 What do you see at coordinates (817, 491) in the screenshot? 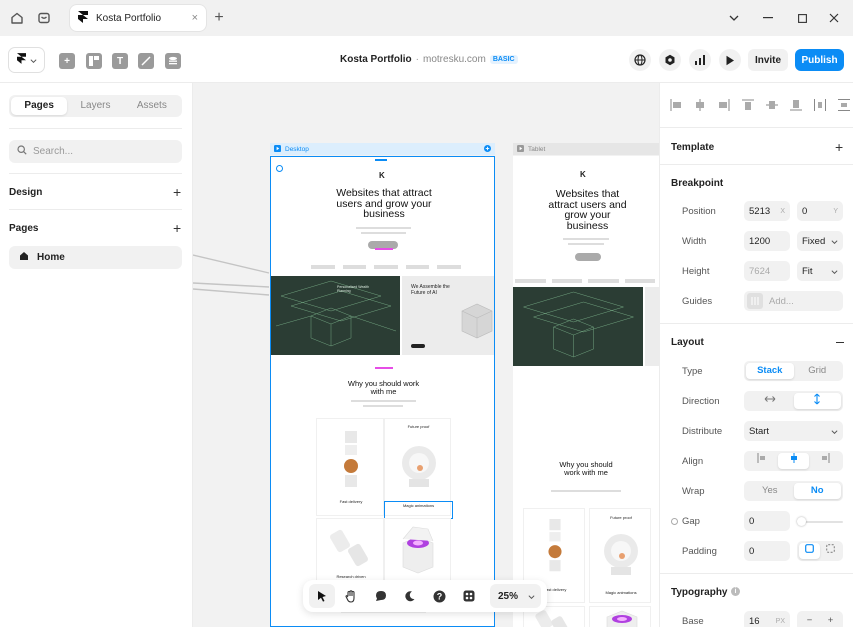
I see `wrap-no-option: No` at bounding box center [817, 491].